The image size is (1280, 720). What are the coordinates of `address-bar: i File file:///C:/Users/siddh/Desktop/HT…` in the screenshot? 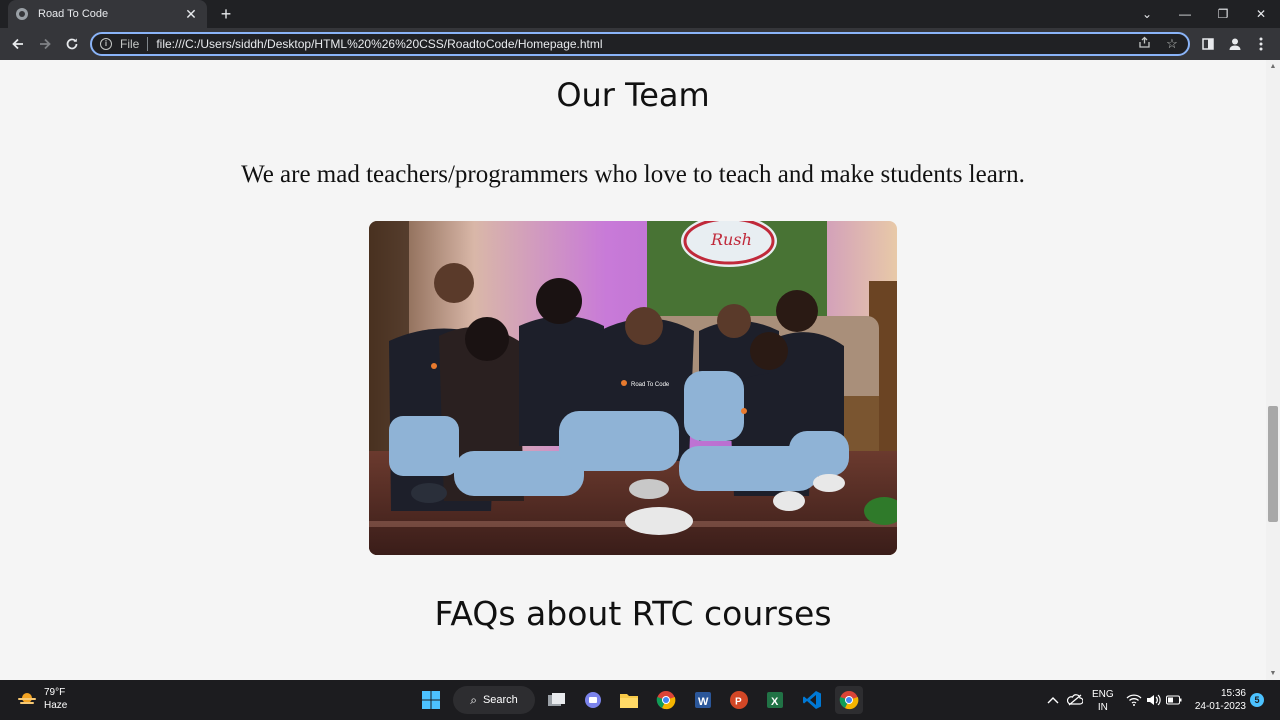 It's located at (640, 44).